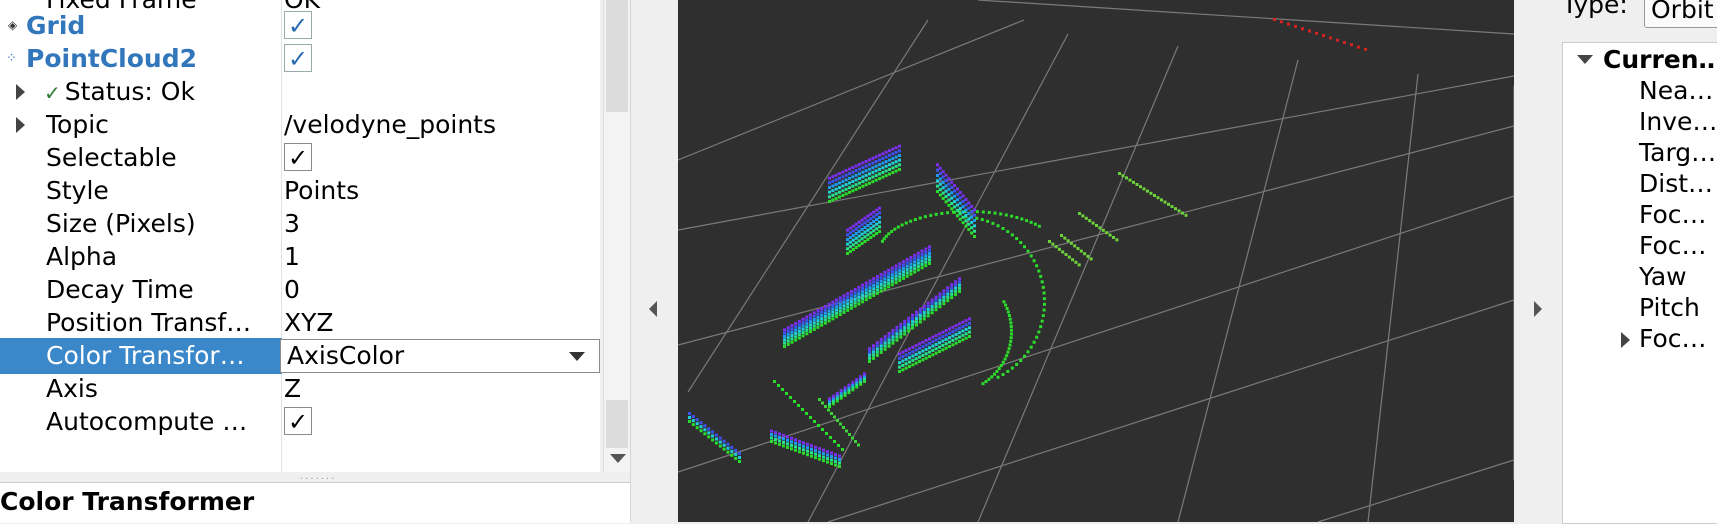  What do you see at coordinates (1669, 308) in the screenshot?
I see `view-property-row: Pitch` at bounding box center [1669, 308].